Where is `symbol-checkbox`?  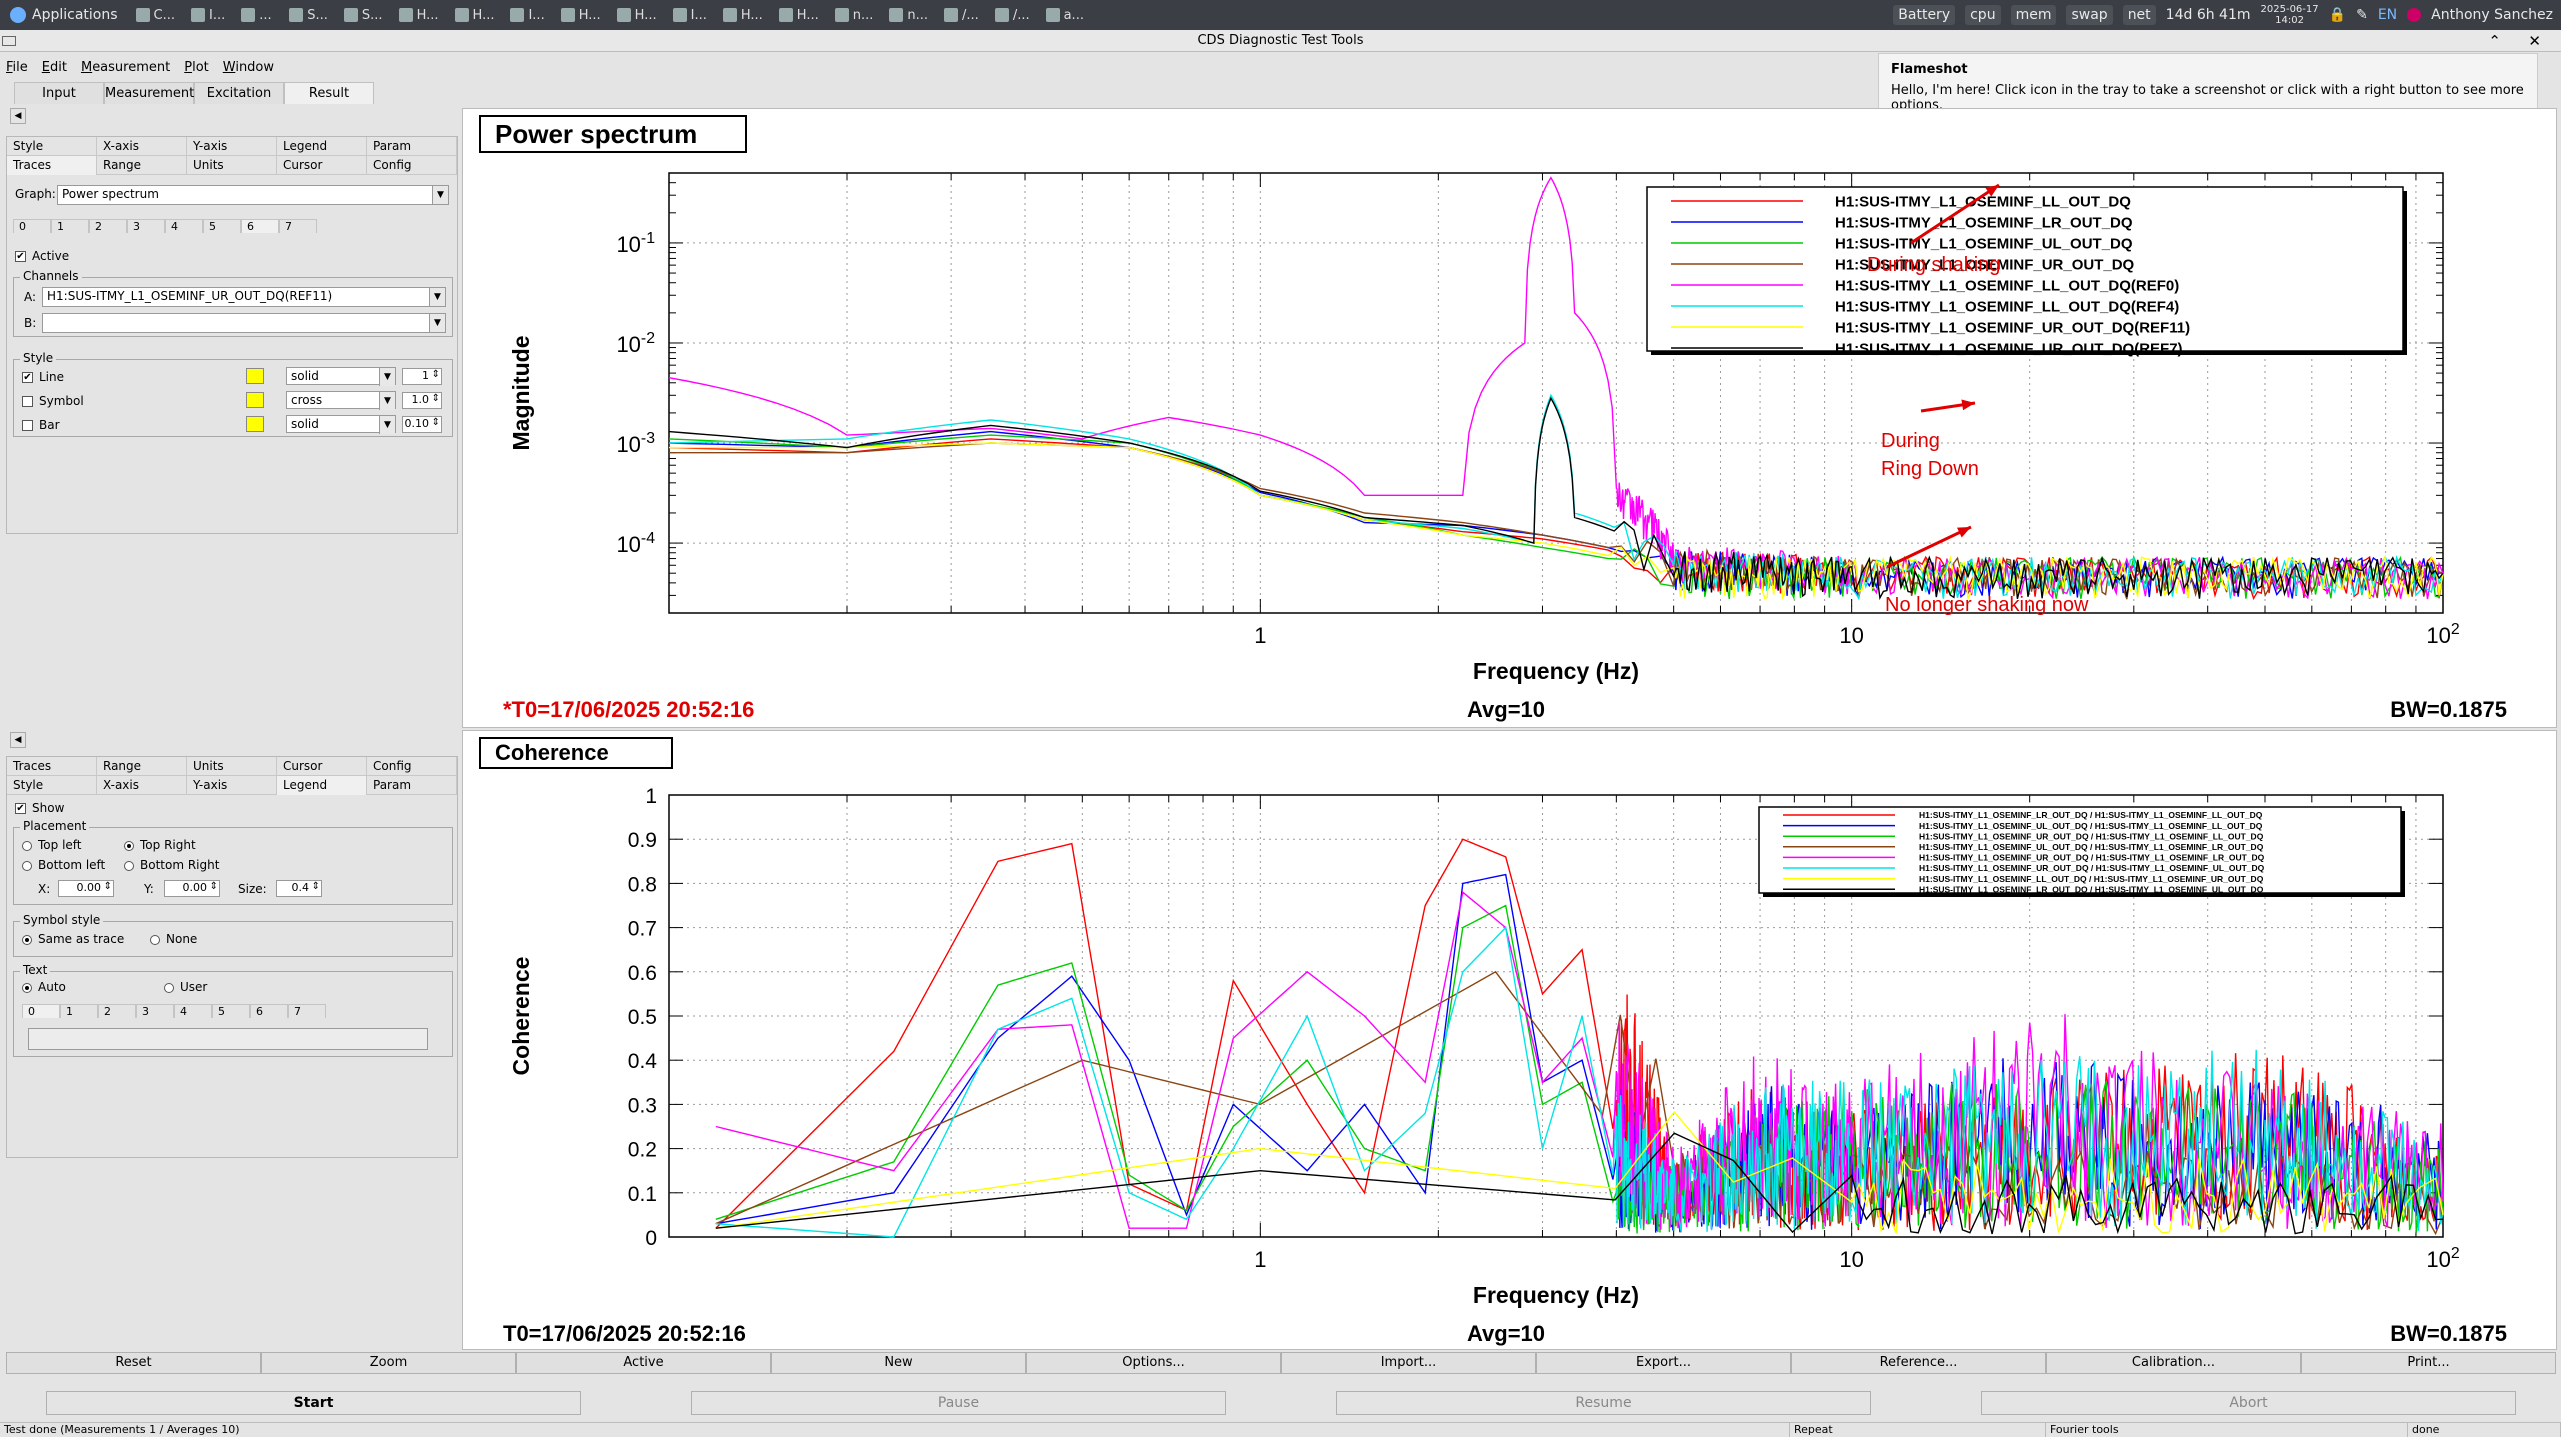 symbol-checkbox is located at coordinates (27, 401).